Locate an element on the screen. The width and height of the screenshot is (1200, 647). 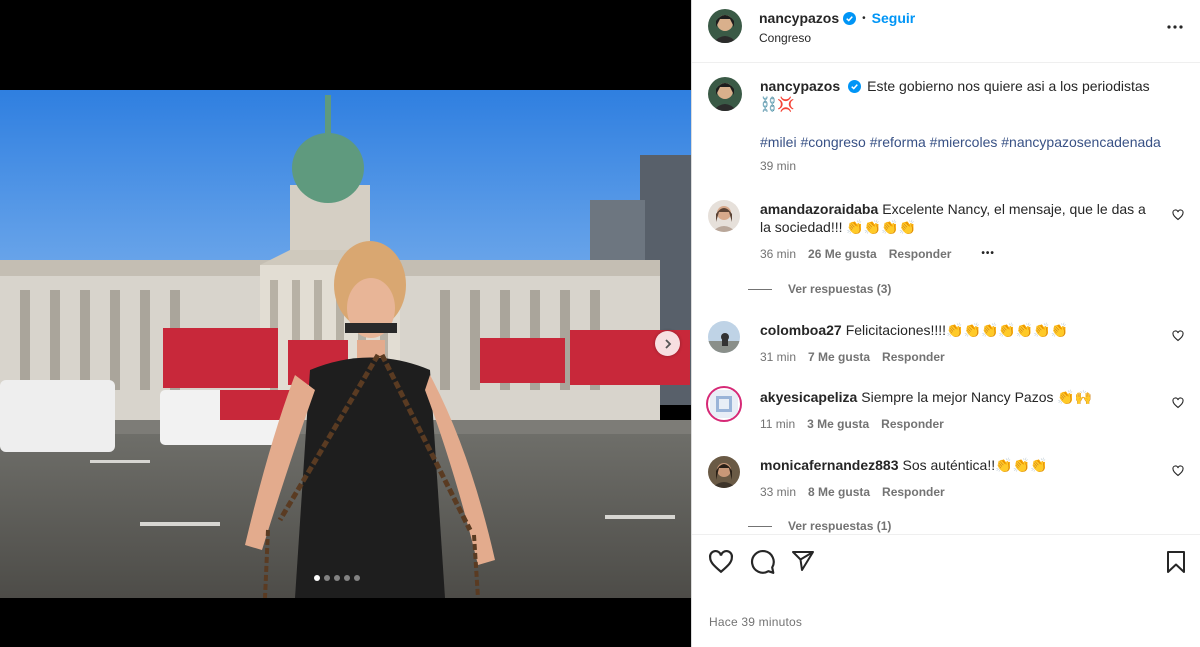
view-replies-label: Ver respuestas (1) is located at coordinates (840, 526).